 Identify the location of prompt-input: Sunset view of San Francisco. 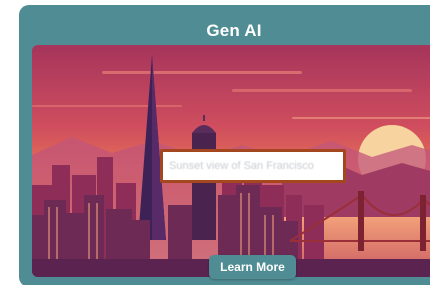
(253, 166).